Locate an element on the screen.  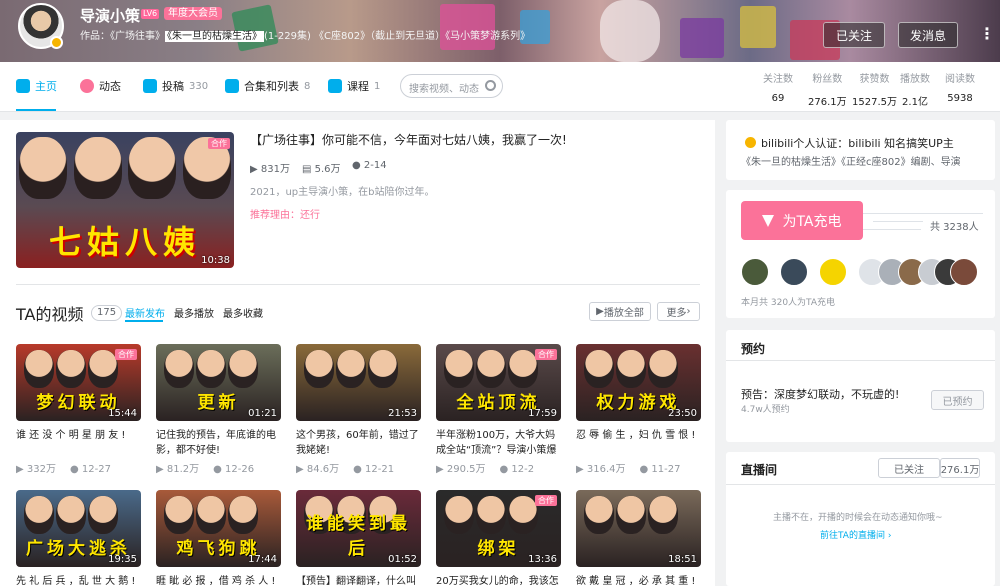
play-count: 290.5万 is located at coordinates (466, 469).